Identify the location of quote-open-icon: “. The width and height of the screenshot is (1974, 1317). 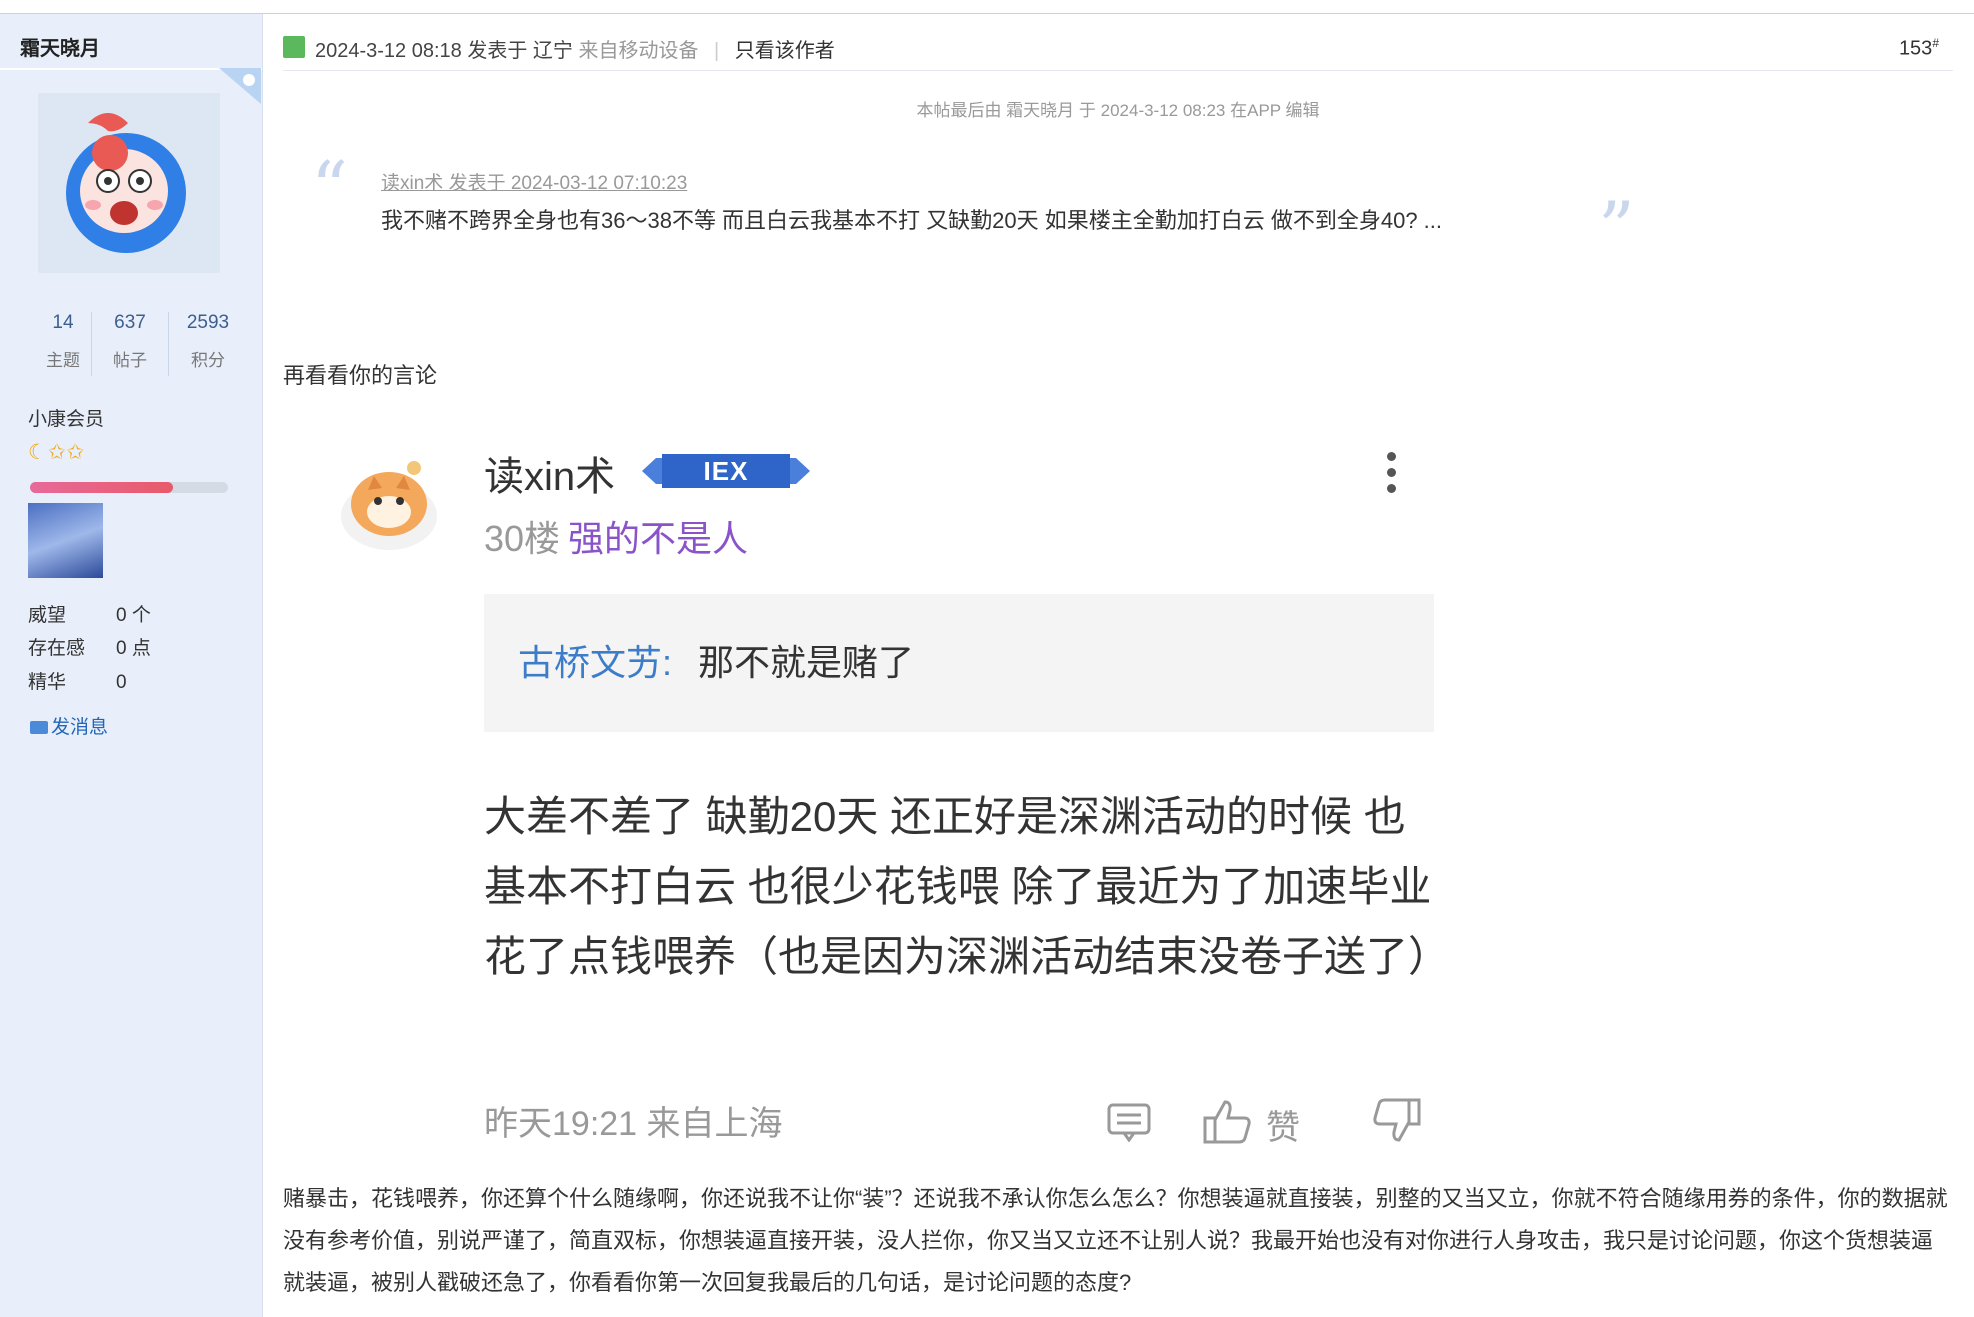
(329, 188).